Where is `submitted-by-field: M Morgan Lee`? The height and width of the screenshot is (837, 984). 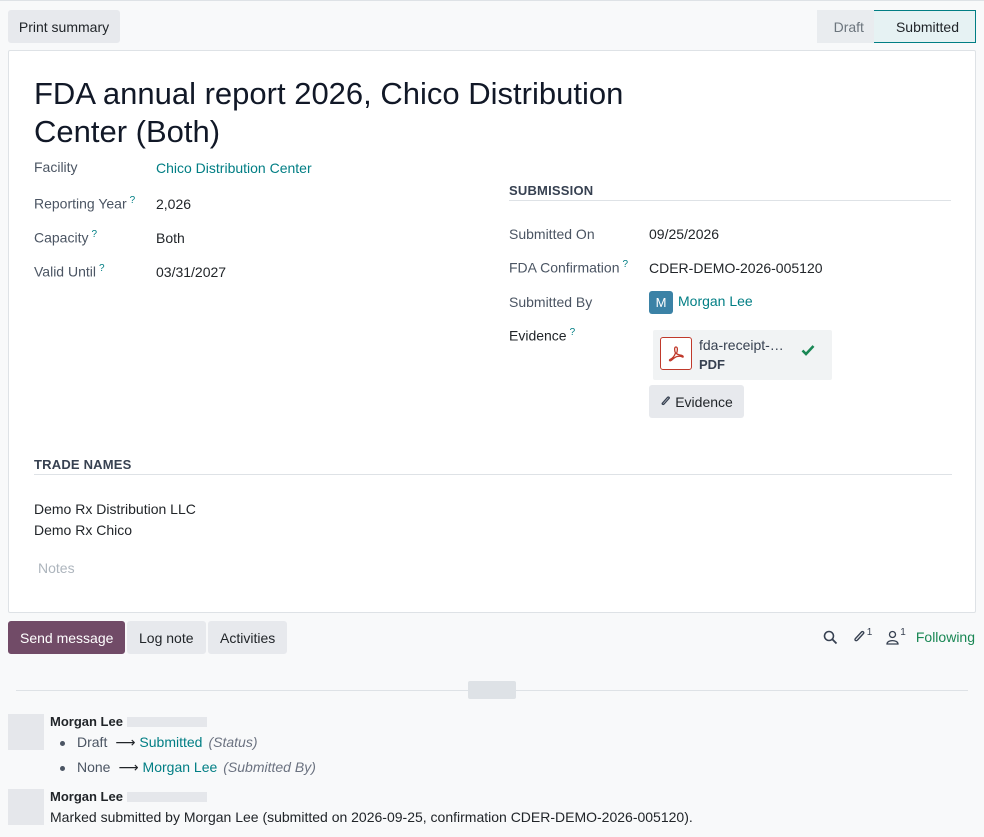 submitted-by-field: M Morgan Lee is located at coordinates (701, 302).